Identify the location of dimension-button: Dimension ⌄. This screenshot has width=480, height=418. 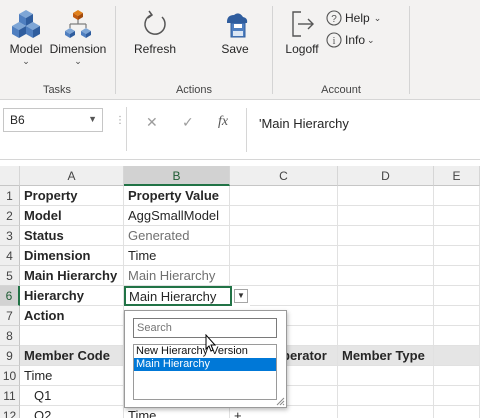
(78, 37).